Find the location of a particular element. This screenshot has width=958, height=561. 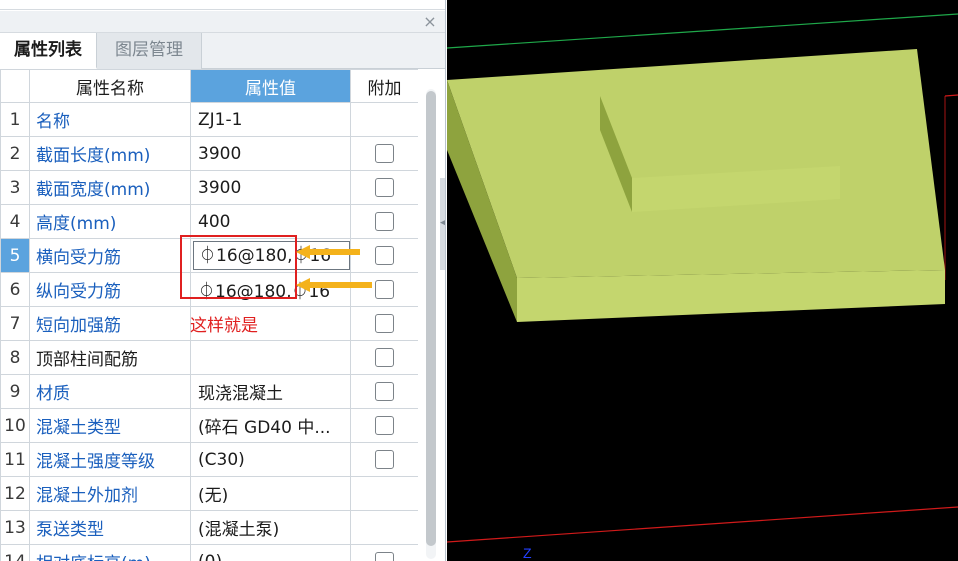

property-name-cell: 混凝土外加剂 is located at coordinates (110, 493).